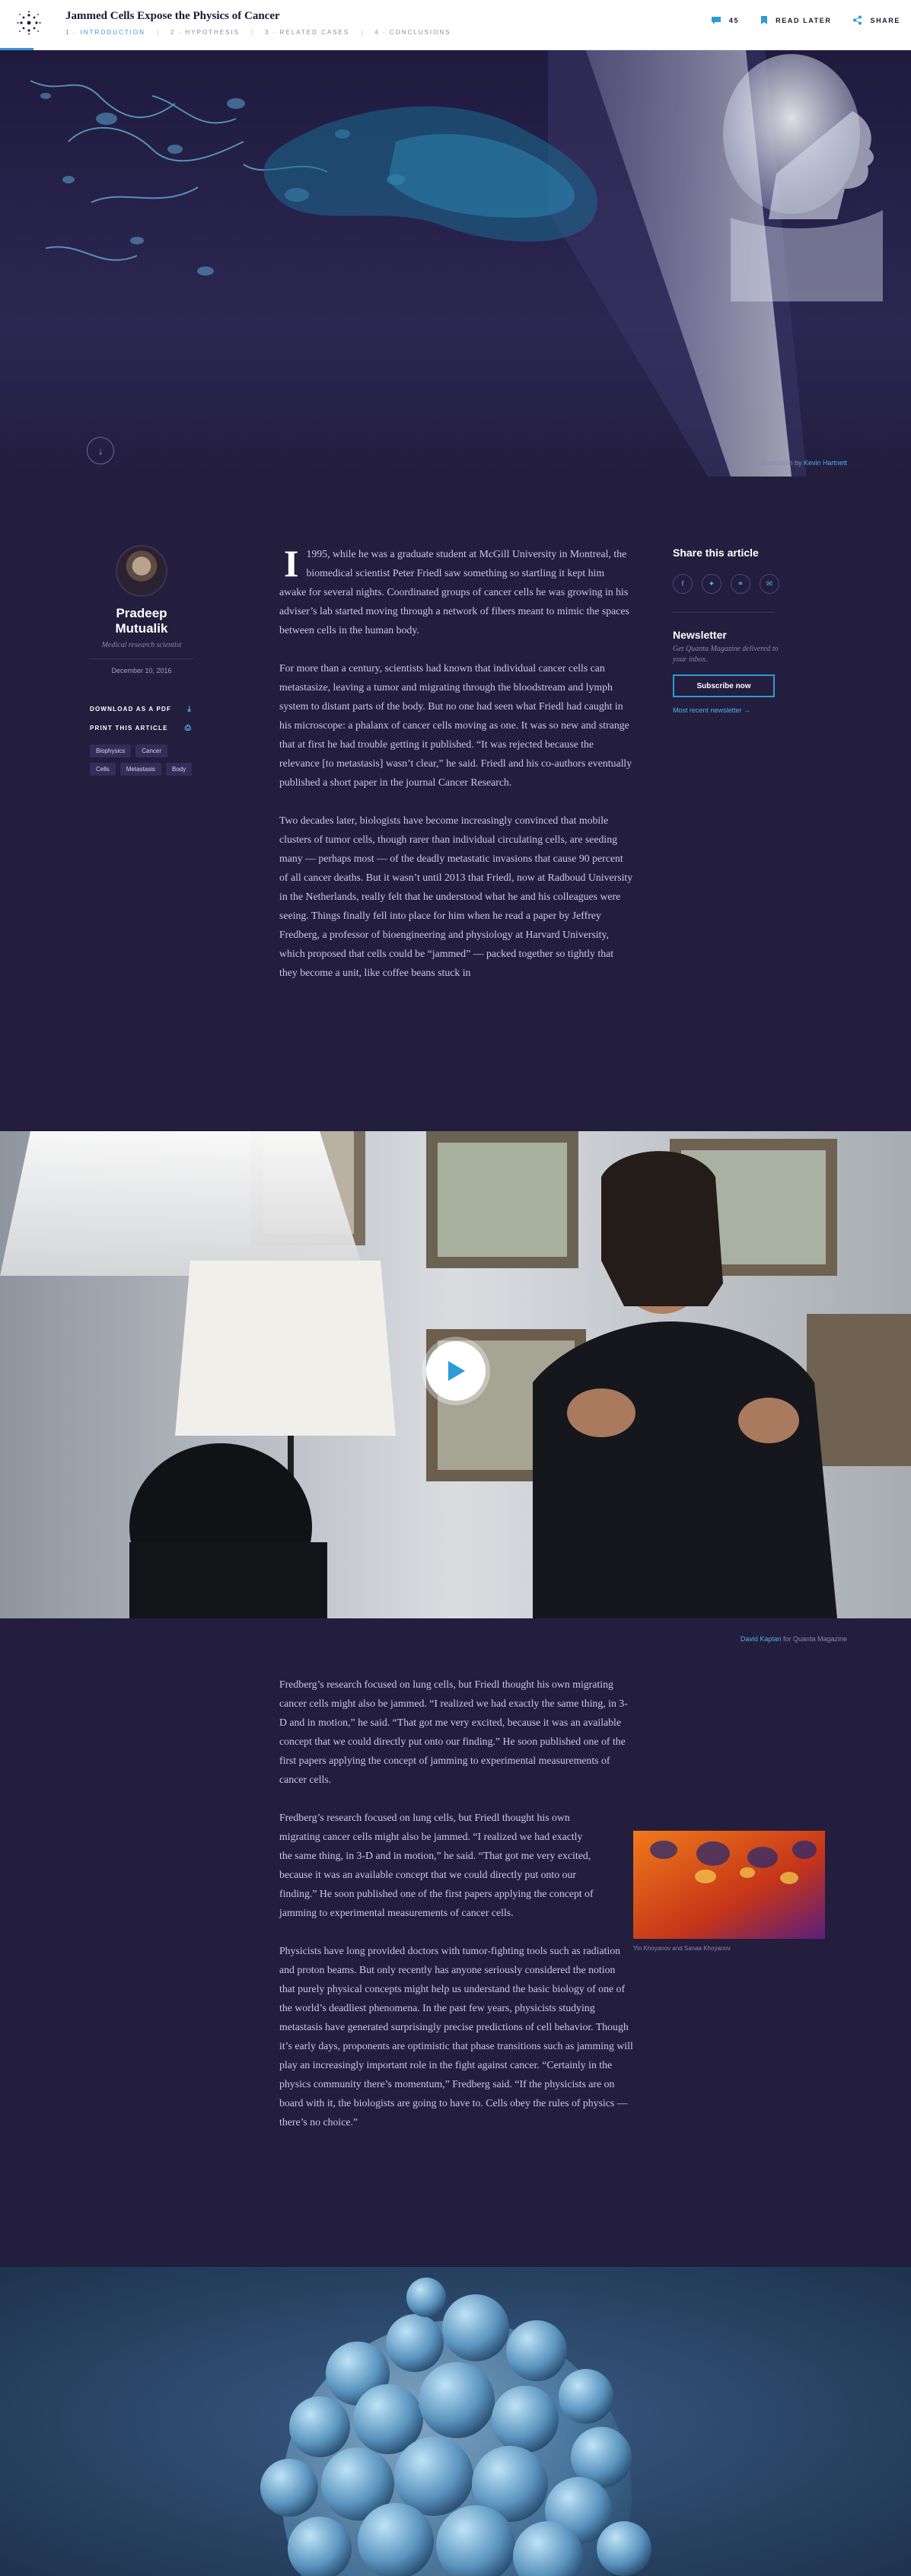 This screenshot has width=911, height=2576. I want to click on newsletter-title: Newsletter, so click(700, 635).